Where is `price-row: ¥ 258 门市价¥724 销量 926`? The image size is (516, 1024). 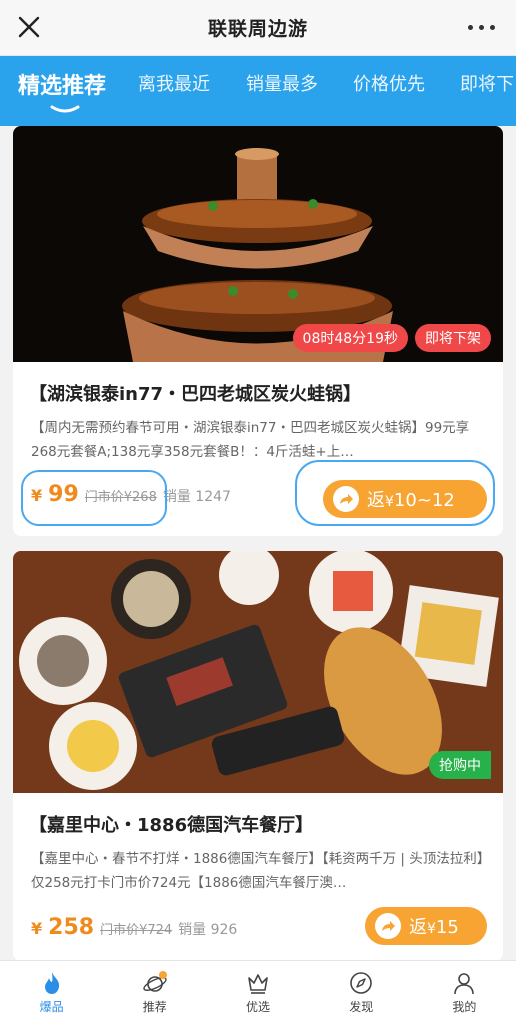
price-row: ¥ 258 门市价¥724 销量 926 is located at coordinates (134, 927).